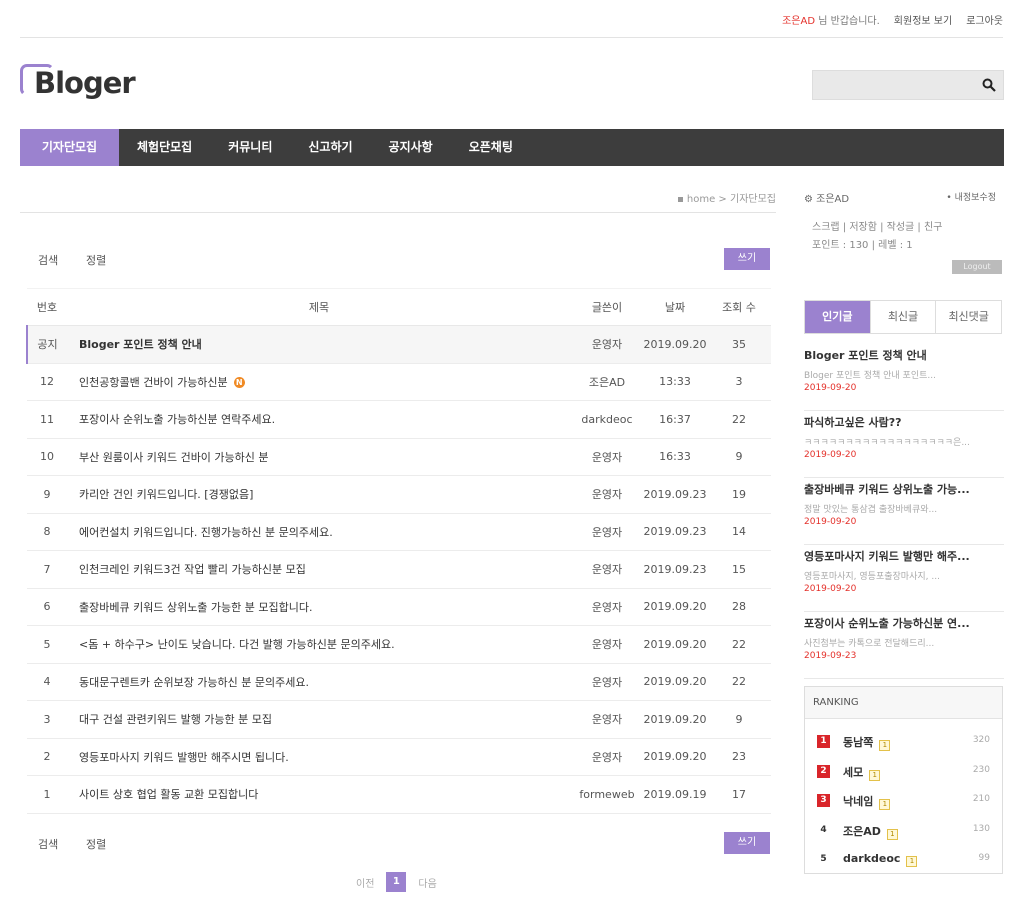 This screenshot has width=1019, height=900. What do you see at coordinates (319, 569) in the screenshot?
I see `row-title-link: 인천크레인 키워드3건 작업 빨리 가능하신분 모집` at bounding box center [319, 569].